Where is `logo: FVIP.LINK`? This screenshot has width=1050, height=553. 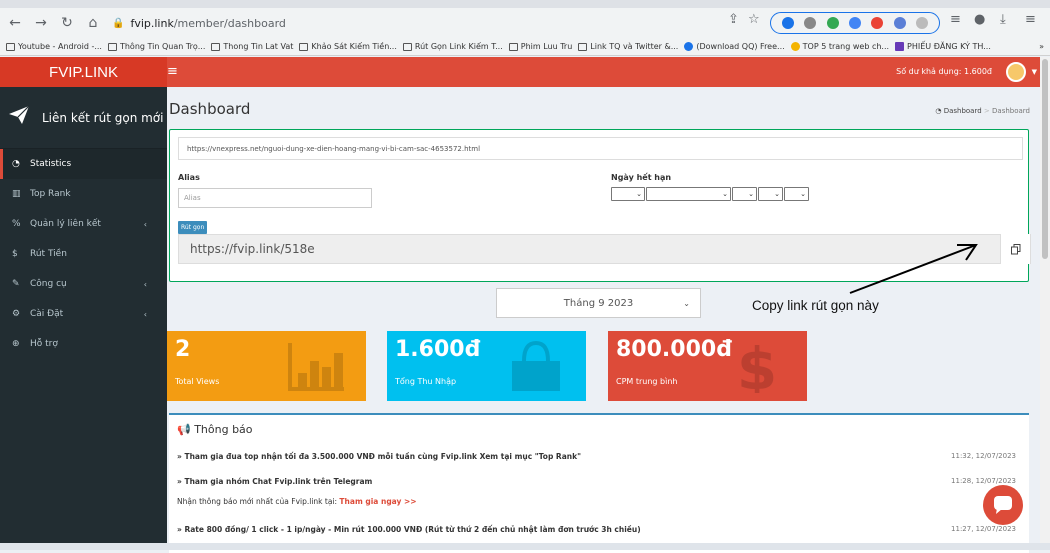
logo: FVIP.LINK is located at coordinates (83, 72).